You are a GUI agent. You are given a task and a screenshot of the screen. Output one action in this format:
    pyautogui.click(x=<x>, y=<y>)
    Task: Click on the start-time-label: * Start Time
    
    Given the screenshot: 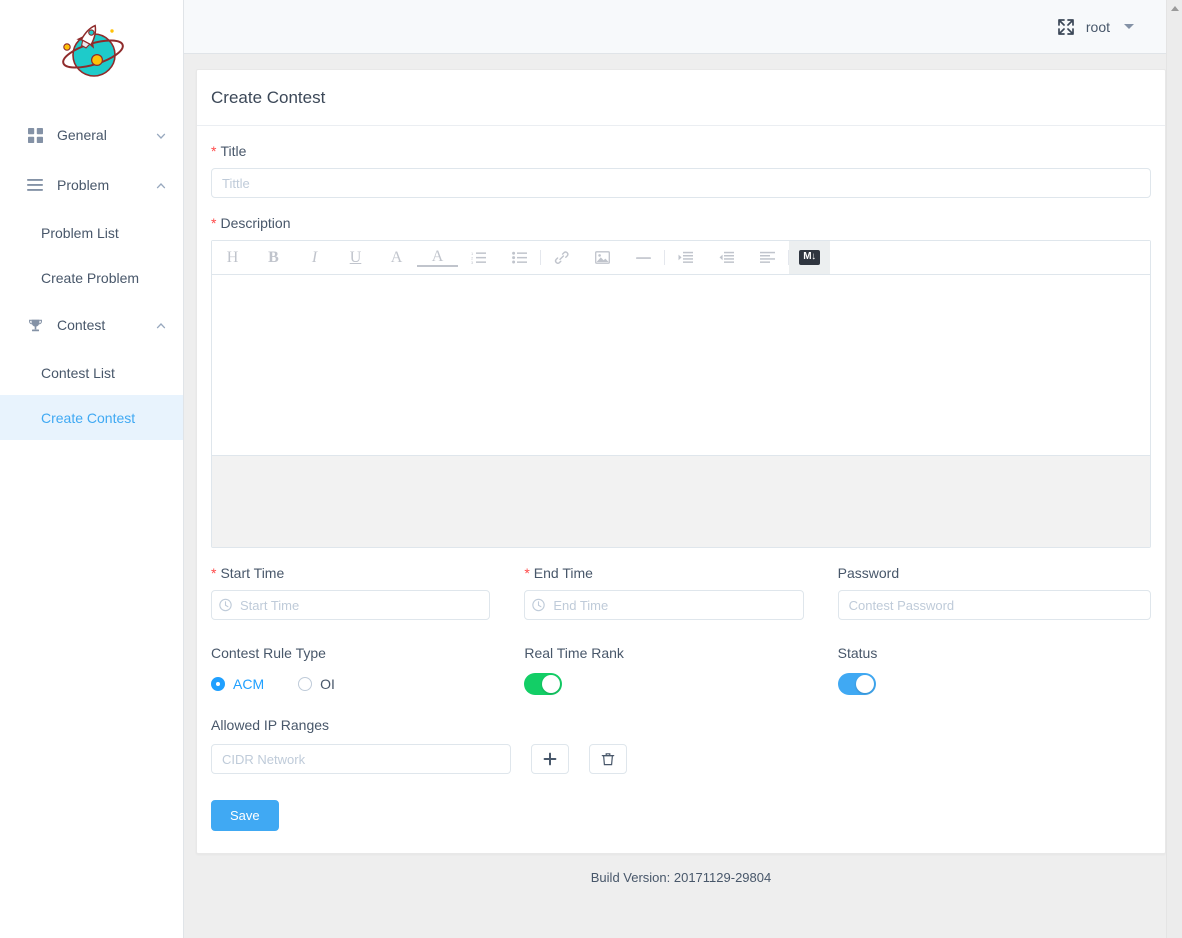 What is the action you would take?
    pyautogui.click(x=350, y=573)
    